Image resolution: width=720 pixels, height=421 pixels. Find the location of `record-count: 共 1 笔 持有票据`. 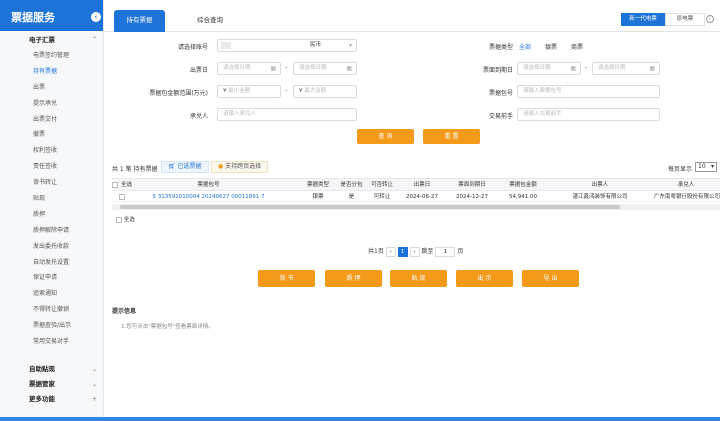

record-count: 共 1 笔 持有票据 is located at coordinates (135, 169).